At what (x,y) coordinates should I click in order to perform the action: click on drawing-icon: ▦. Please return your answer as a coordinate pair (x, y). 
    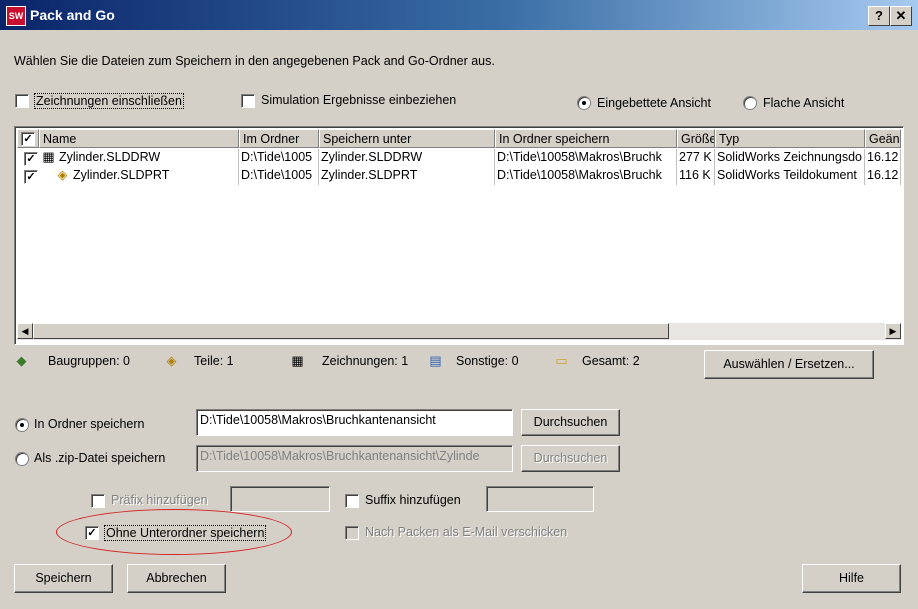
    Looking at the image, I should click on (297, 360).